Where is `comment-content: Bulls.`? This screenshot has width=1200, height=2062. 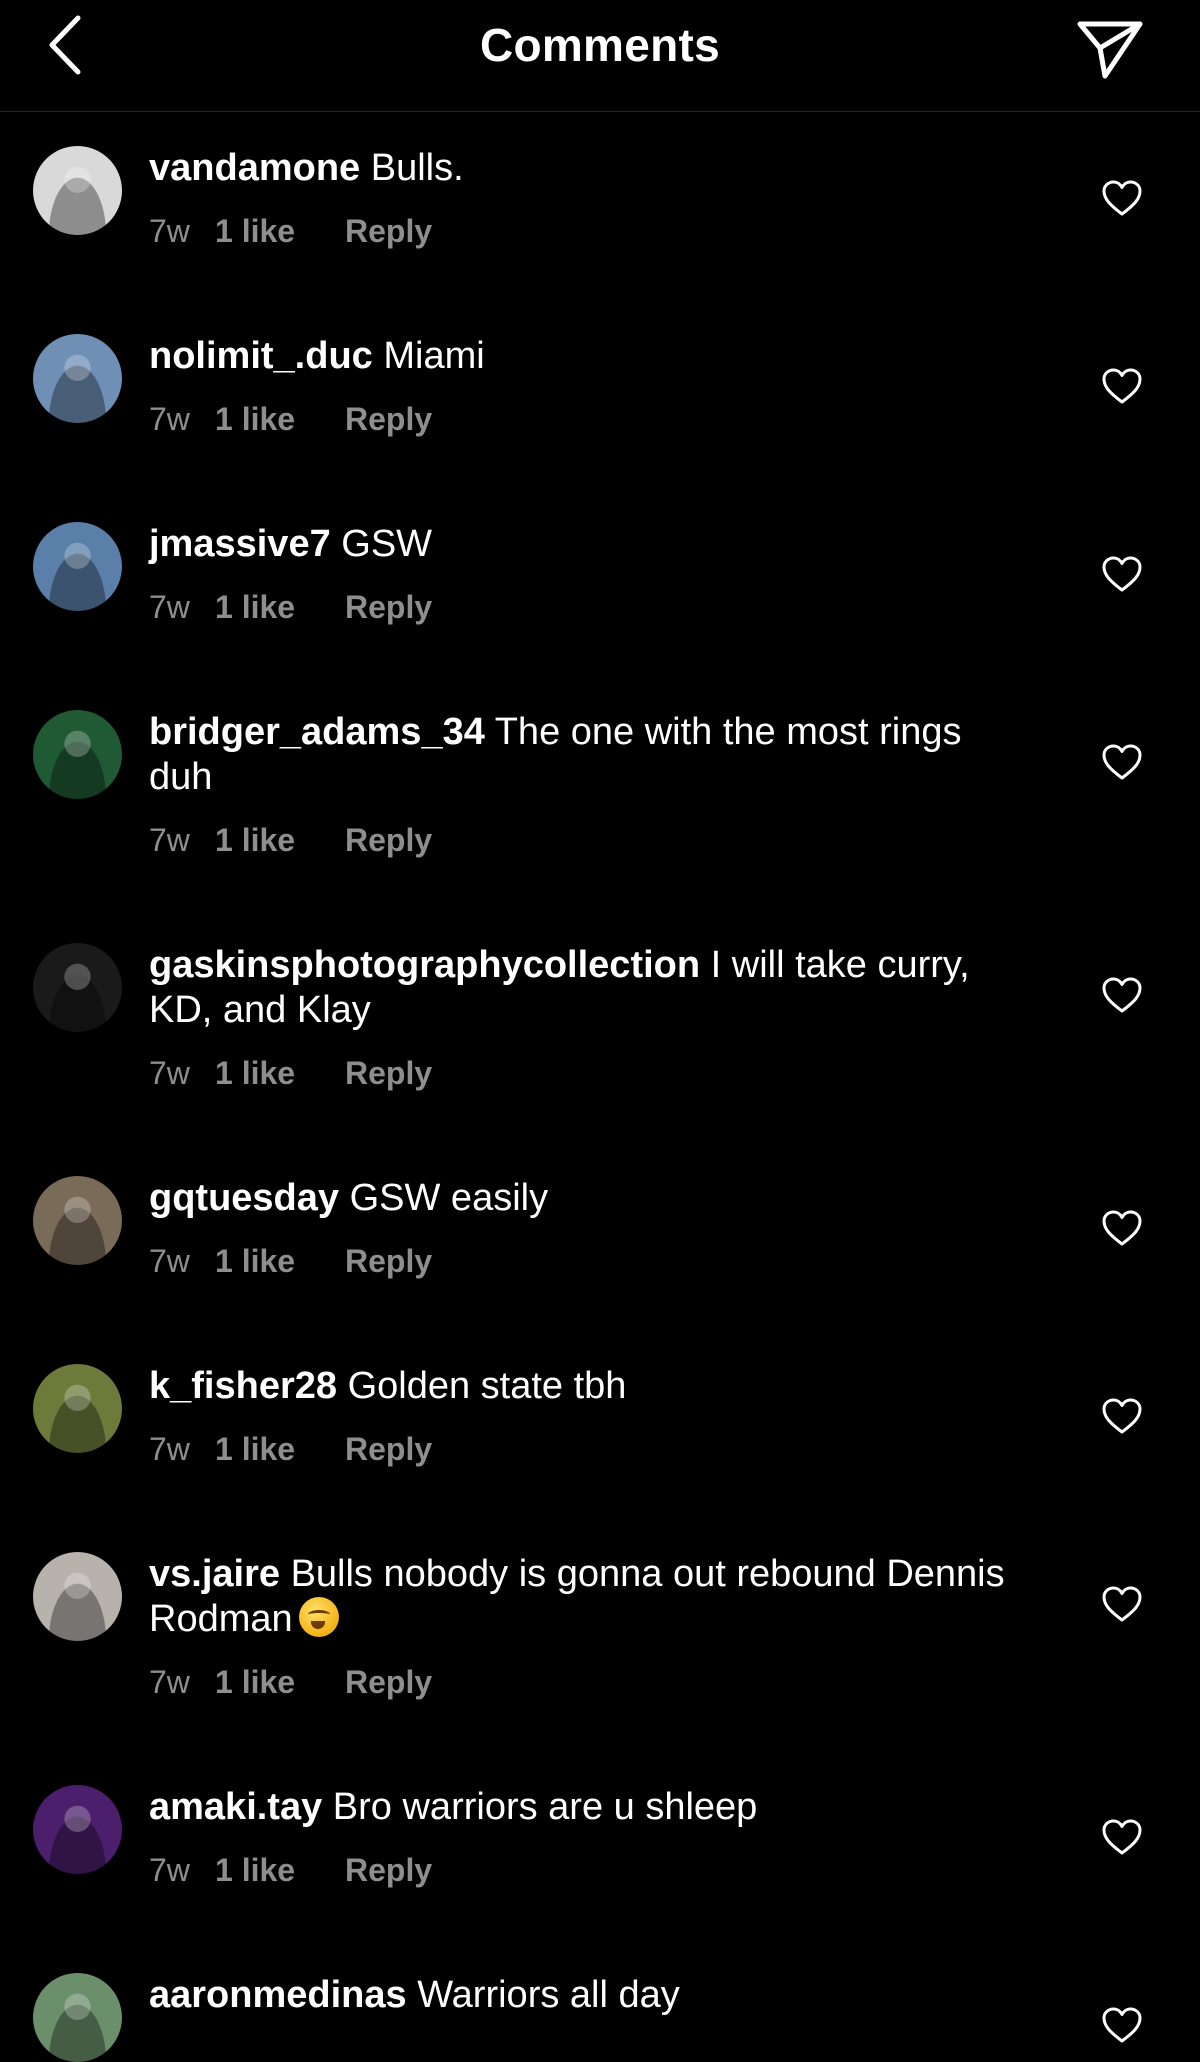 comment-content: Bulls. is located at coordinates (417, 168).